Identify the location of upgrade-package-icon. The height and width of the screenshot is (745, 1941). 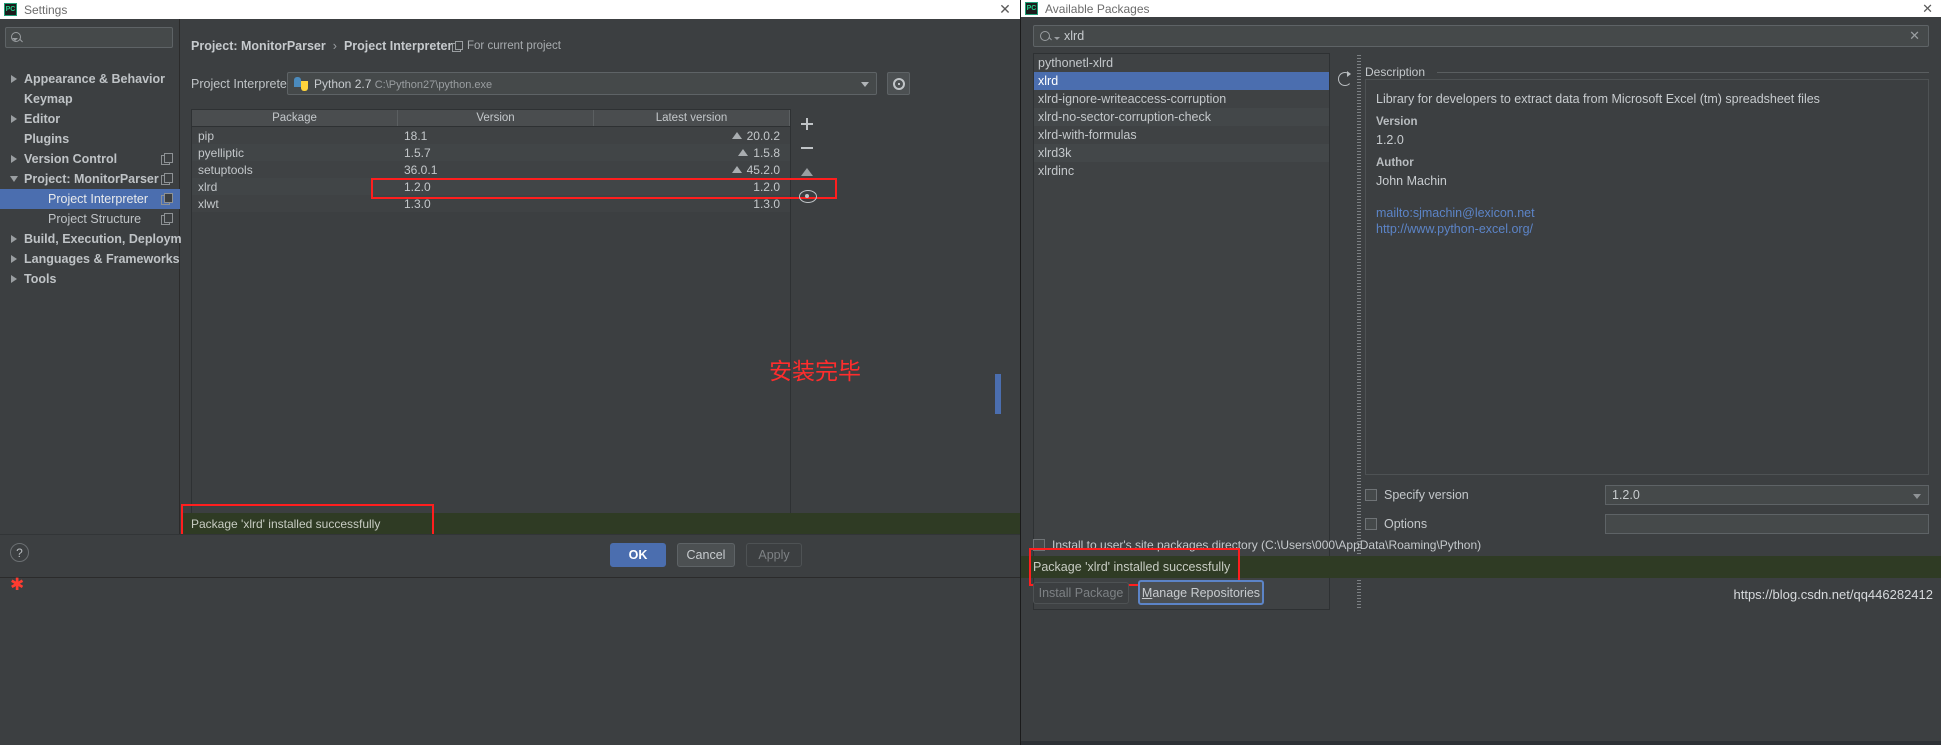
(807, 172).